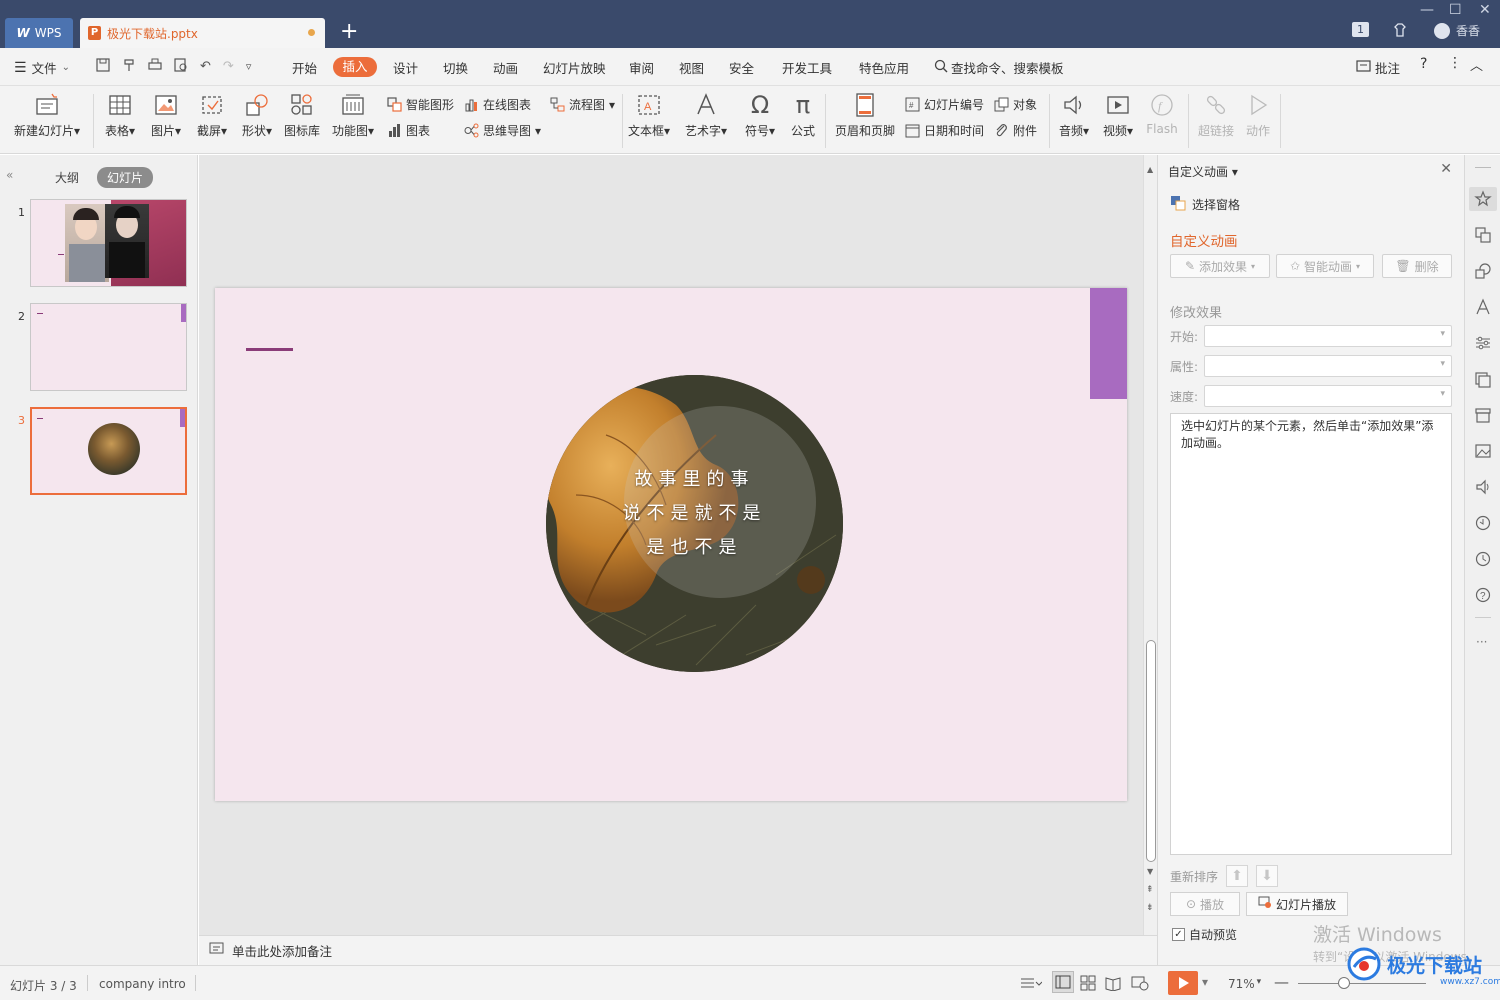 The image size is (1500, 1000). Describe the element at coordinates (1378, 67) in the screenshot. I see `comment-button: 批注` at that location.